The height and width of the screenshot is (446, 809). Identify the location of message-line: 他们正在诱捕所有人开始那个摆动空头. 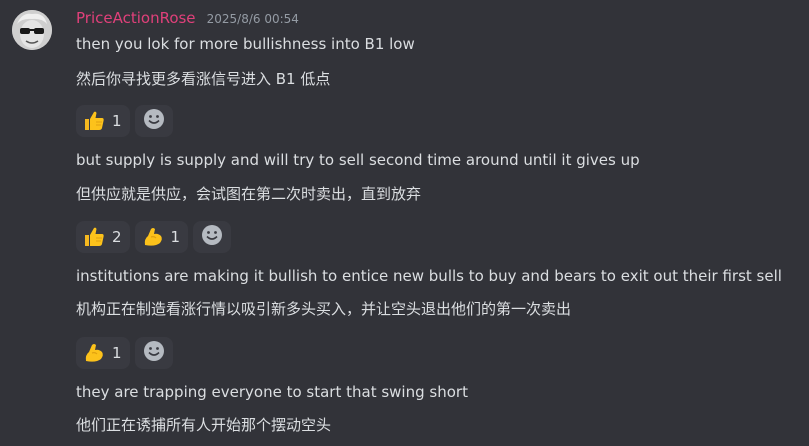
(204, 425).